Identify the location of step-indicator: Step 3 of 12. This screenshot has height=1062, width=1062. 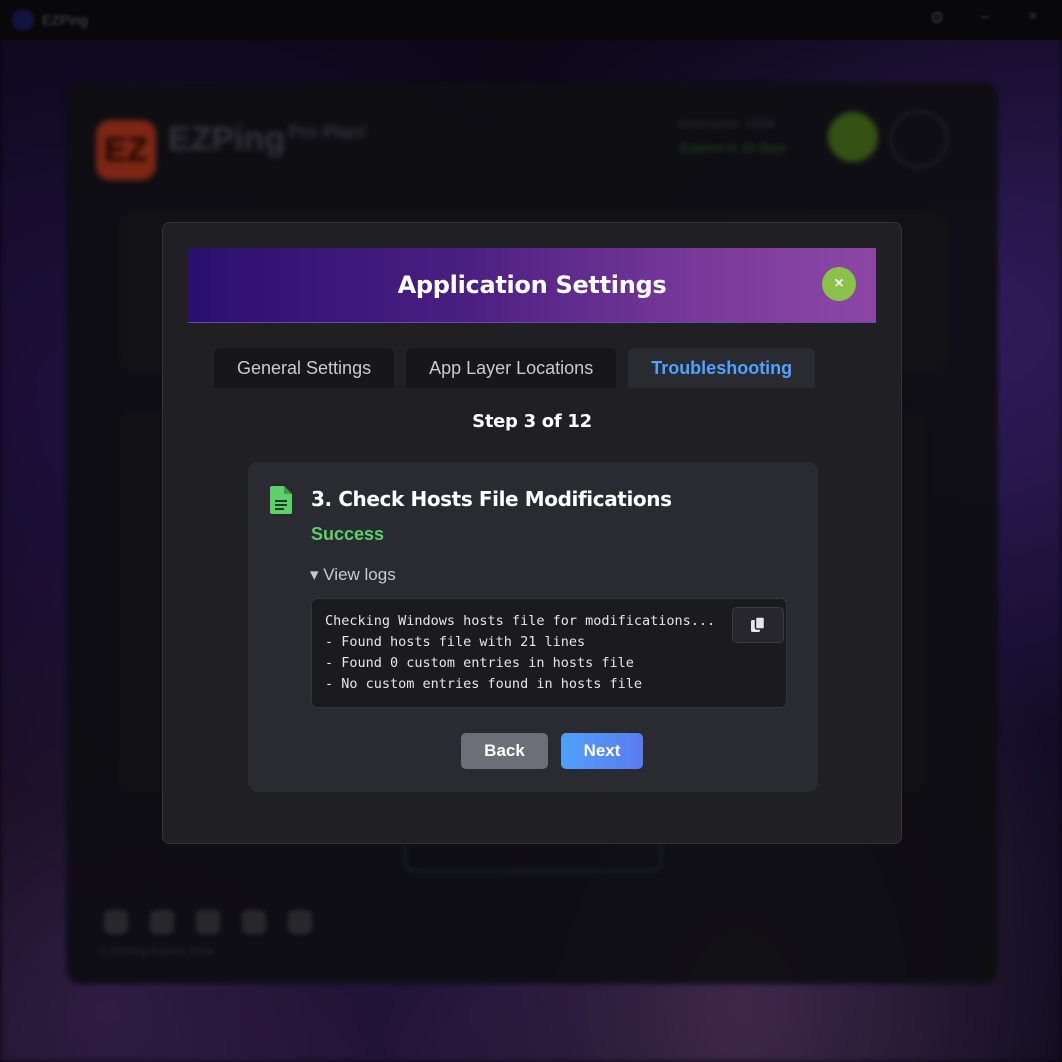
(532, 421).